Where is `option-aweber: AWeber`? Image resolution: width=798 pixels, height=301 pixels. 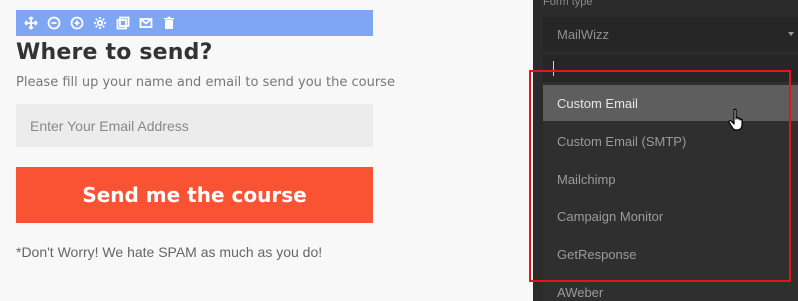 option-aweber: AWeber is located at coordinates (670, 287).